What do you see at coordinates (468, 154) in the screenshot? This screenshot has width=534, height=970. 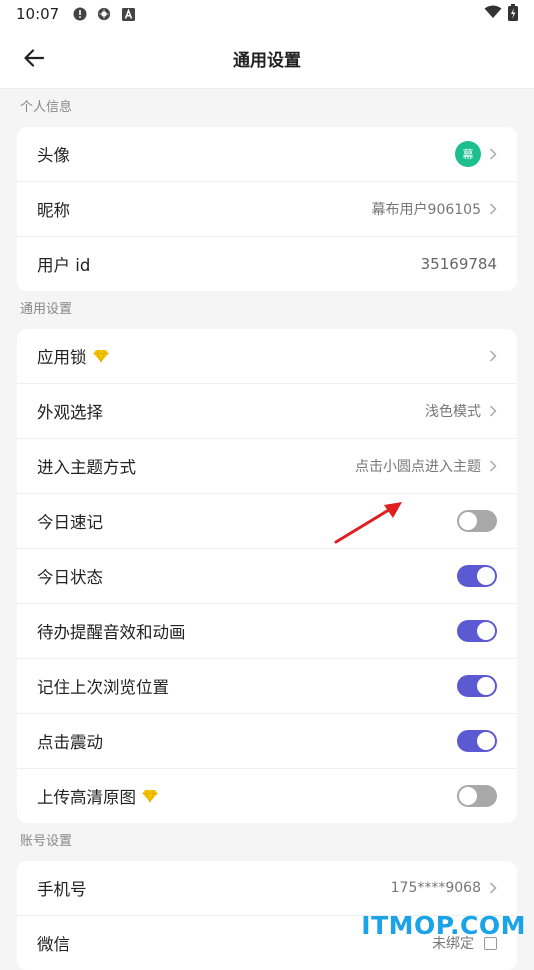 I see `avatar: 幕` at bounding box center [468, 154].